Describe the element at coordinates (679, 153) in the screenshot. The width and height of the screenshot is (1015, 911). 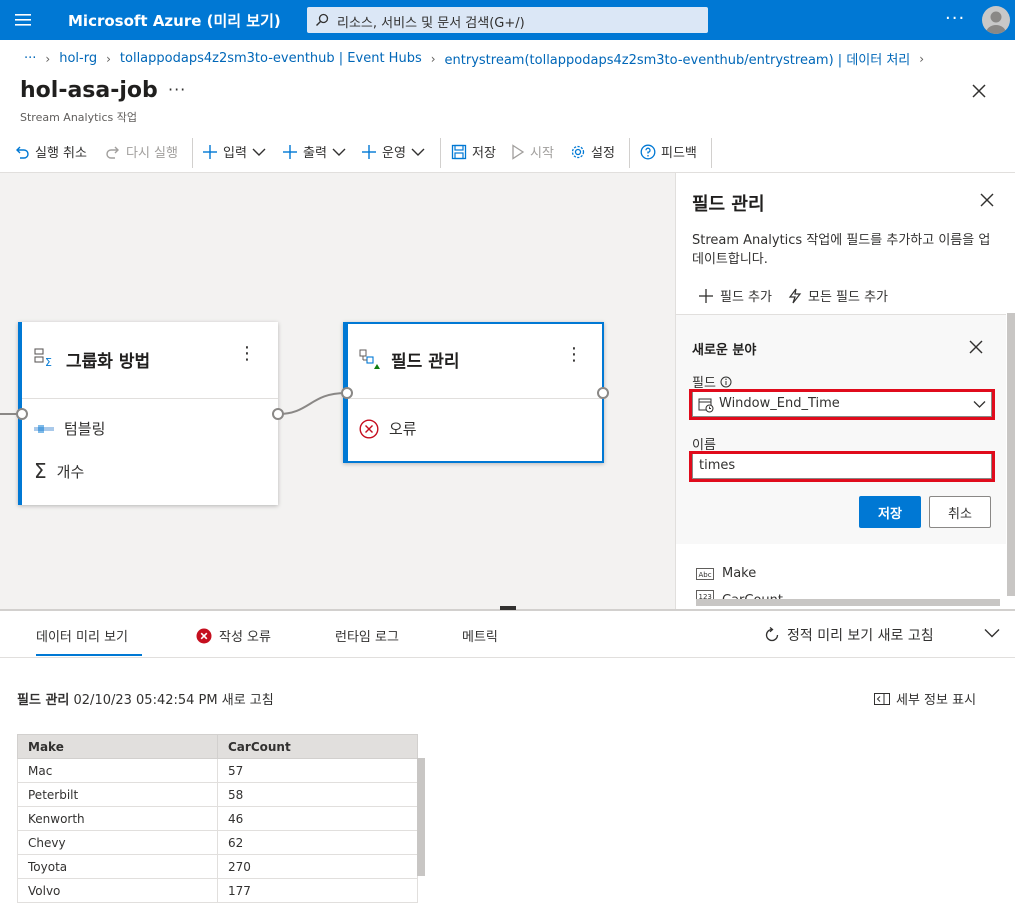
I see `feedback-label: 피드백` at that location.